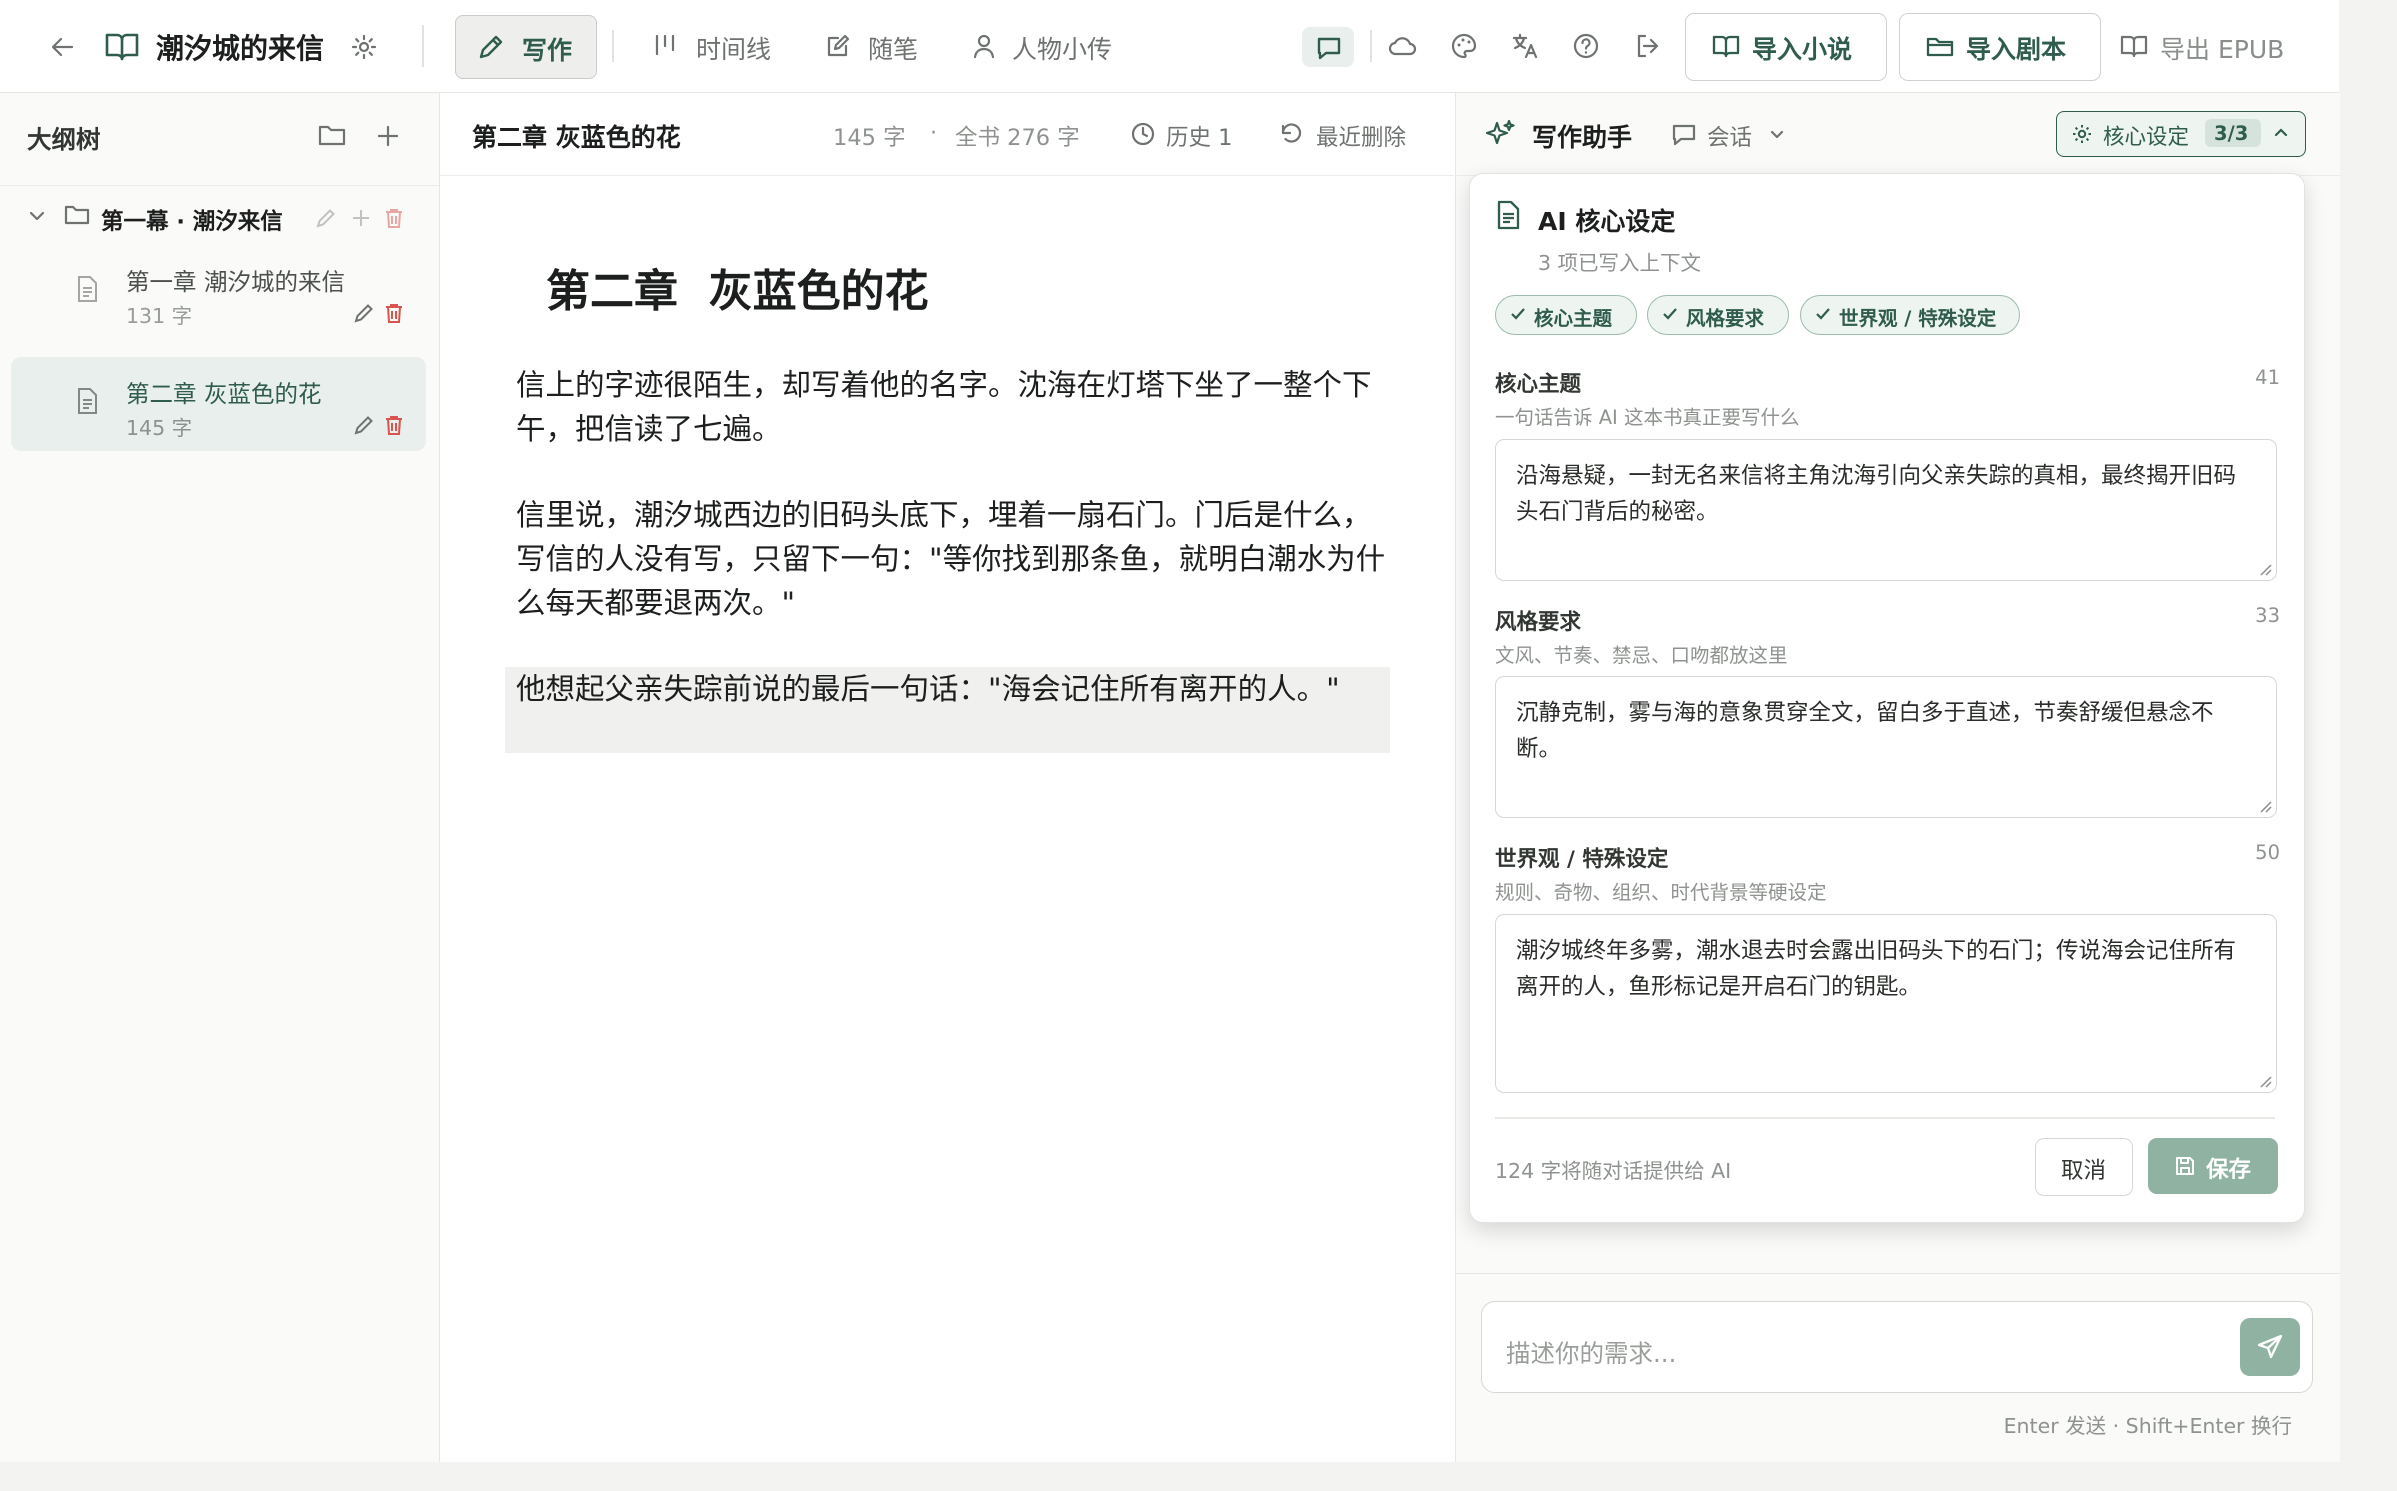 The image size is (2397, 1491). I want to click on assistant-header: 写作助手 会话 核心设定 3/3, so click(1898, 134).